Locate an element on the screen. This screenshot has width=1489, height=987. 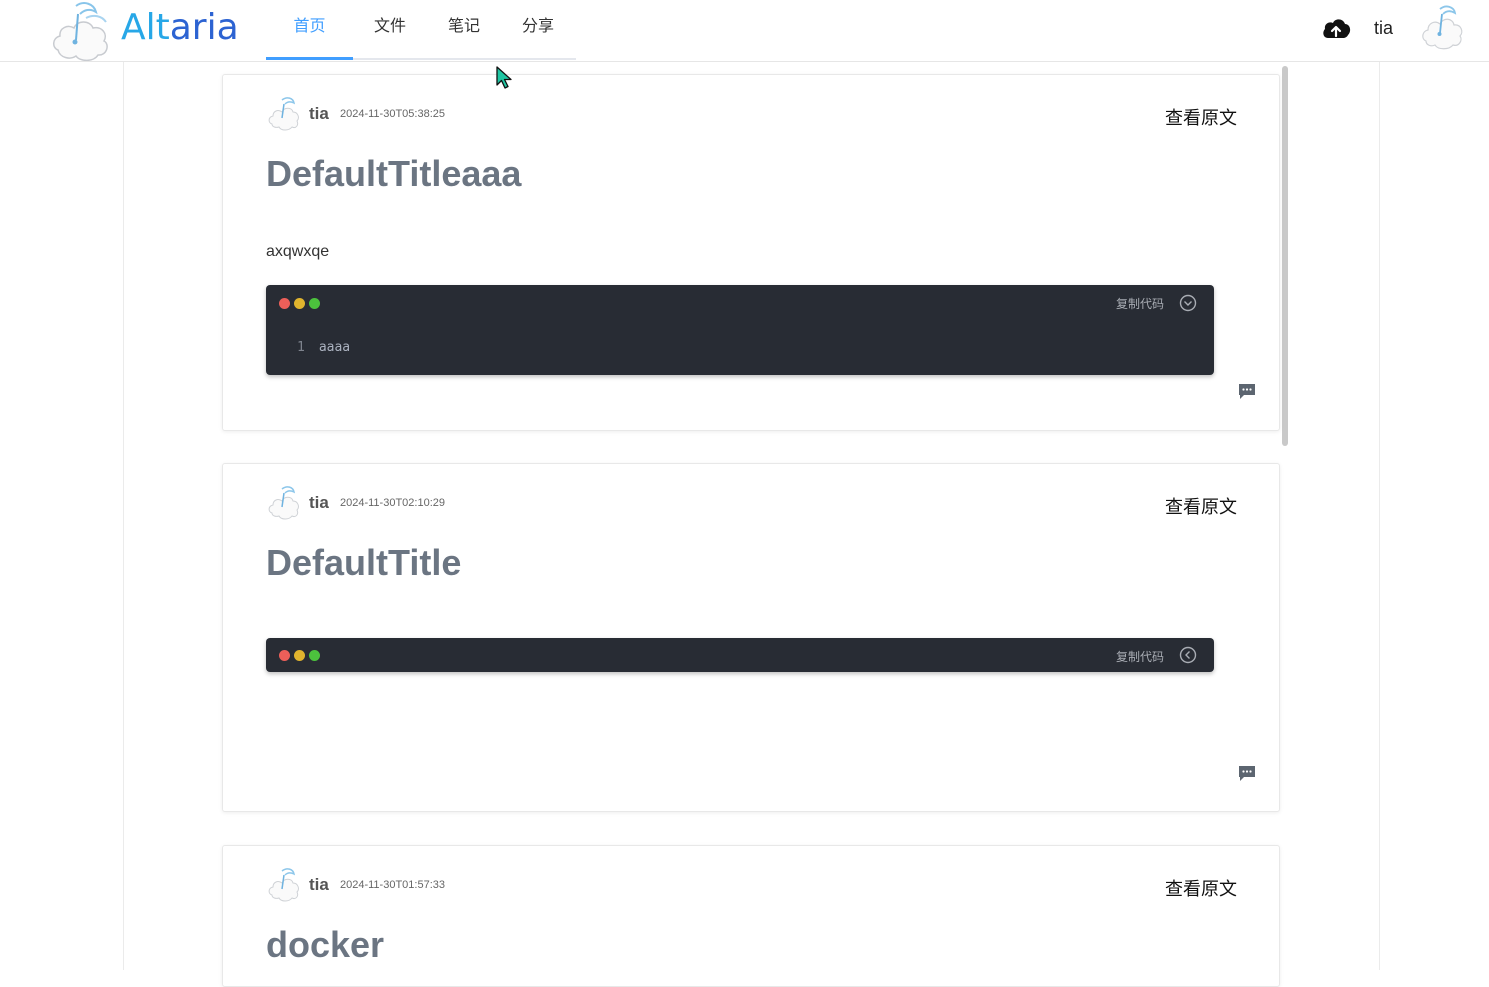
post-title: docker is located at coordinates (325, 945).